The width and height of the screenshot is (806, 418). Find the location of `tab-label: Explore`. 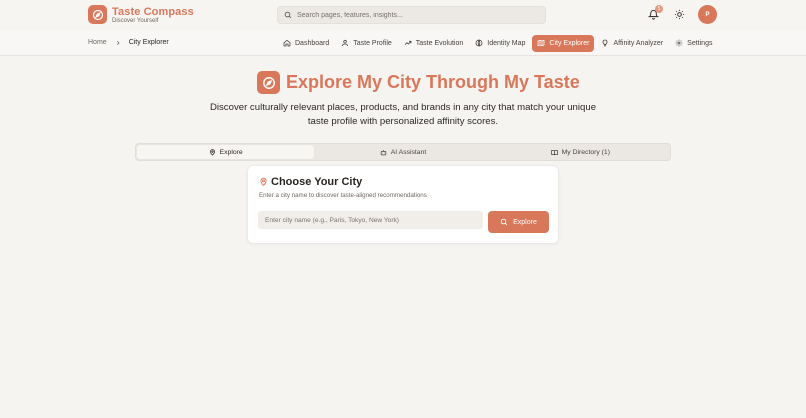

tab-label: Explore is located at coordinates (231, 152).